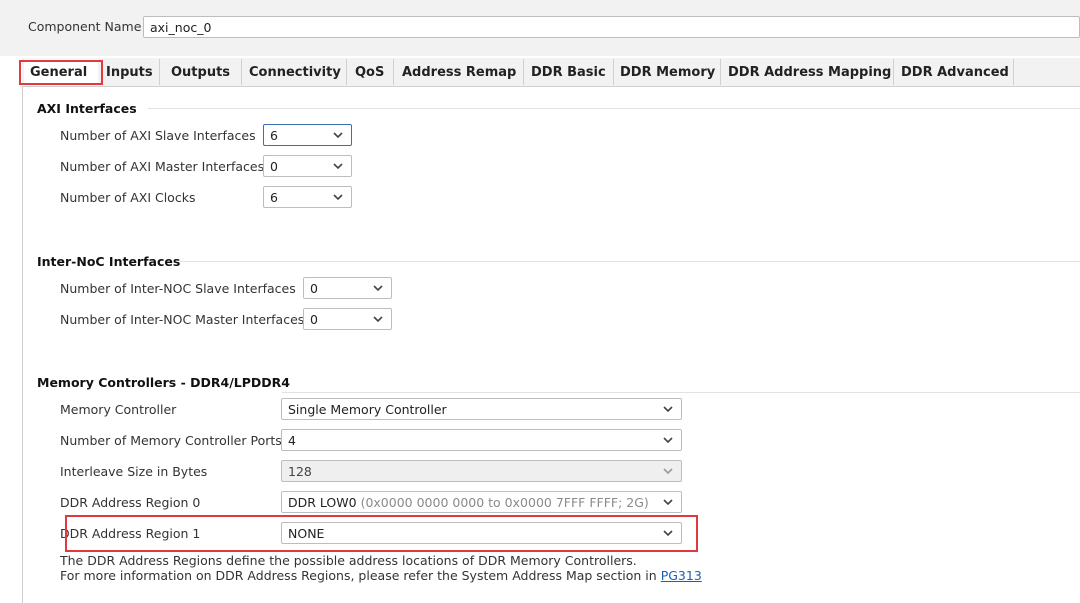 The width and height of the screenshot is (1080, 603). Describe the element at coordinates (61, 72) in the screenshot. I see `general-tab-highlight` at that location.